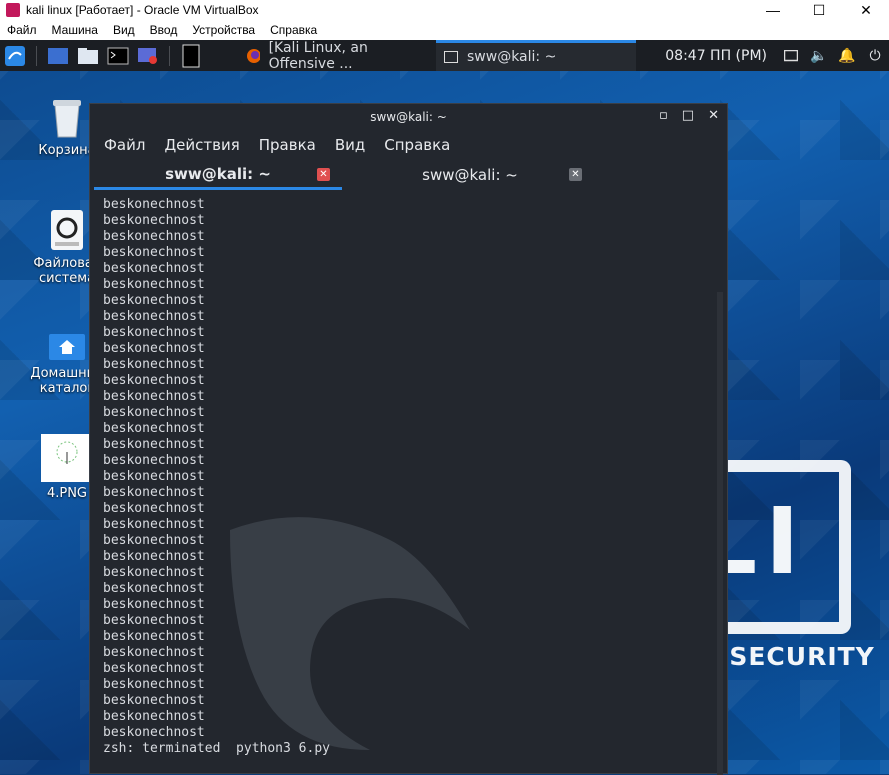  I want to click on terminal-scrollbar, so click(720, 533).